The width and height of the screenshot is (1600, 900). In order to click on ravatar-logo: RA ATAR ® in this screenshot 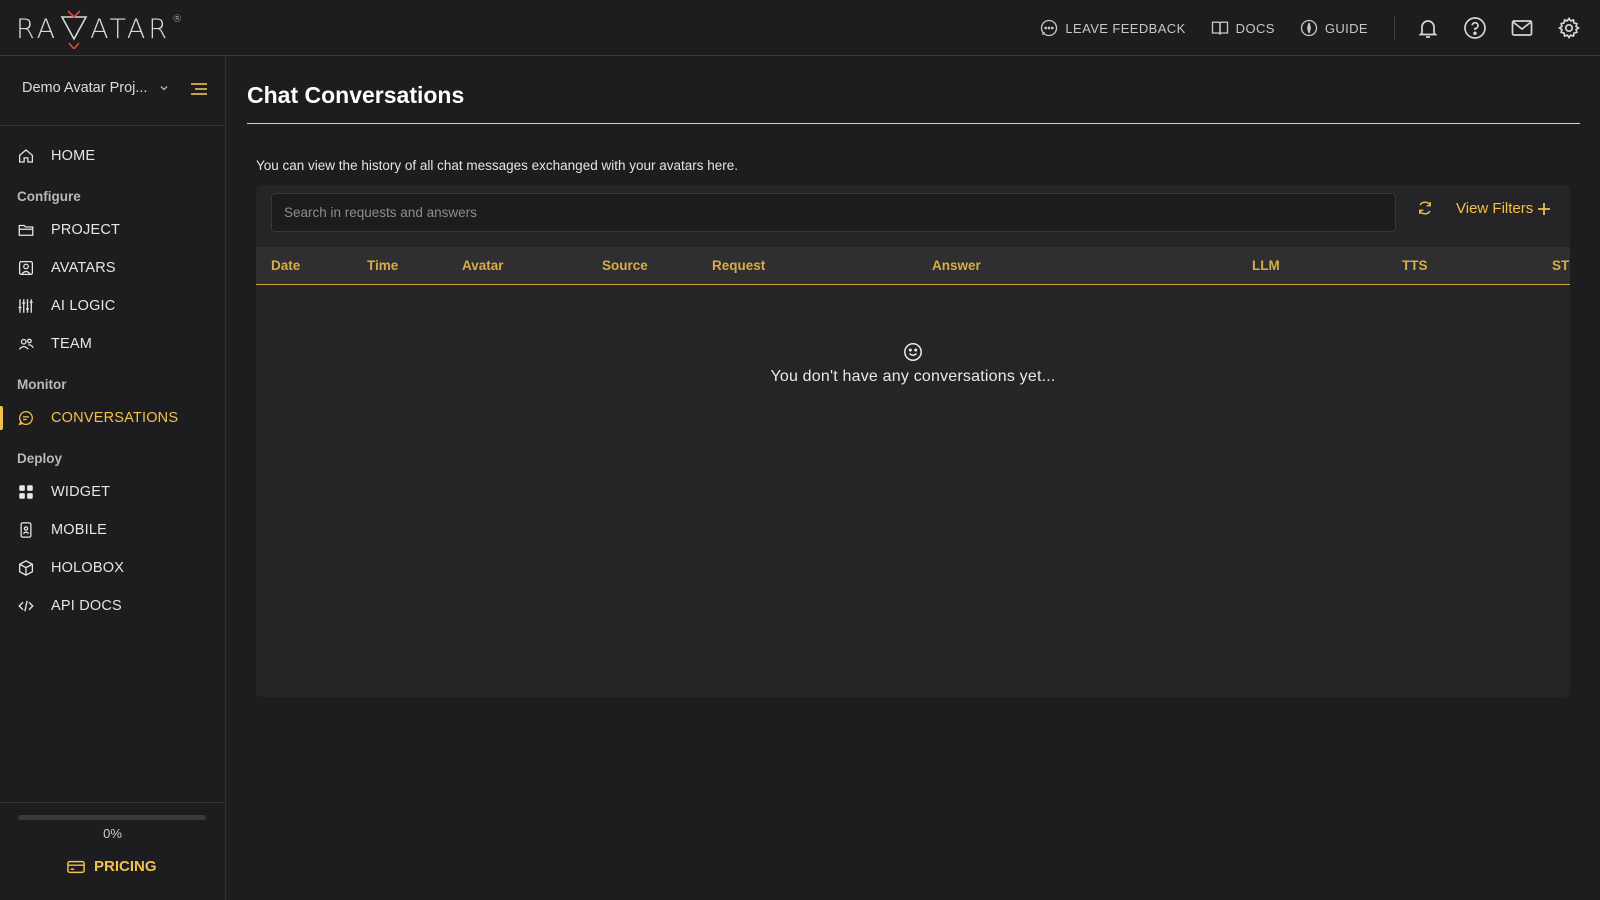, I will do `click(99, 29)`.